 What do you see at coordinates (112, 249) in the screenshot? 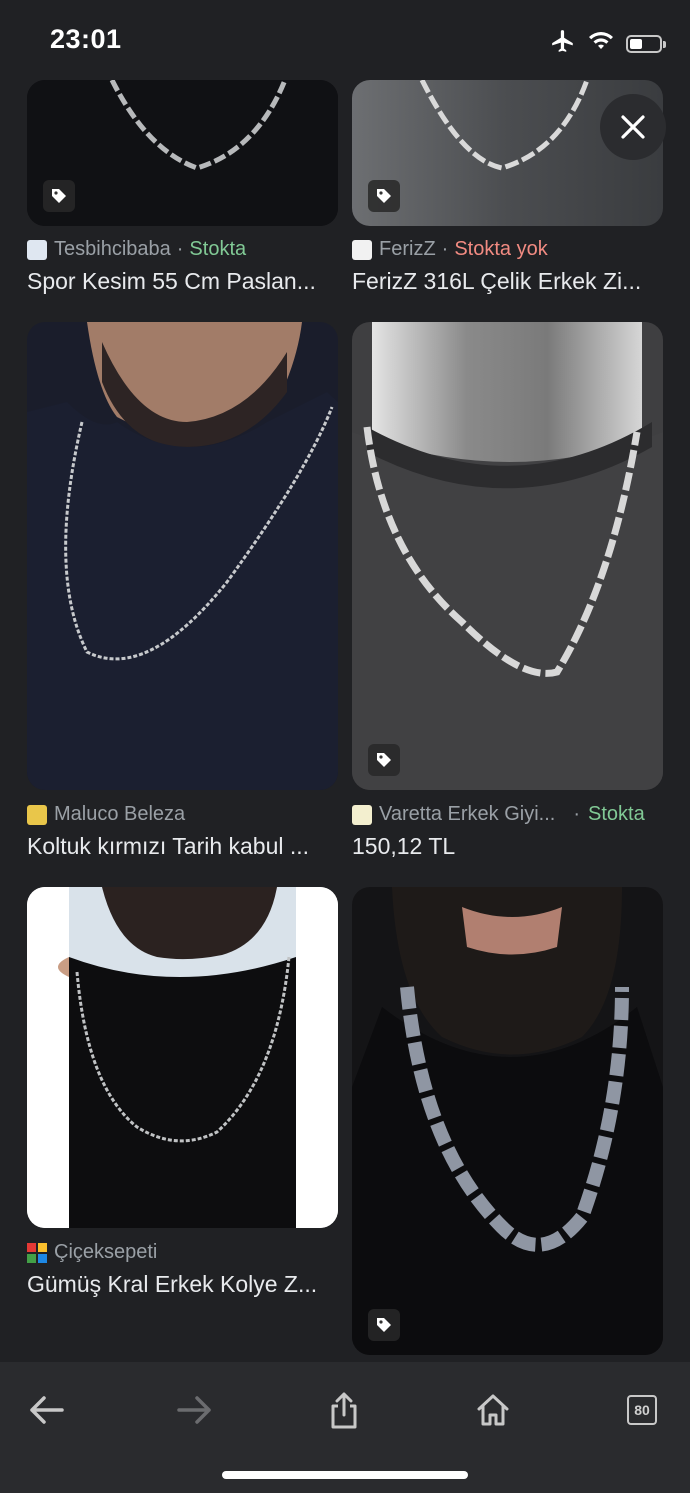
I see `source-name: Tesbihcibaba` at bounding box center [112, 249].